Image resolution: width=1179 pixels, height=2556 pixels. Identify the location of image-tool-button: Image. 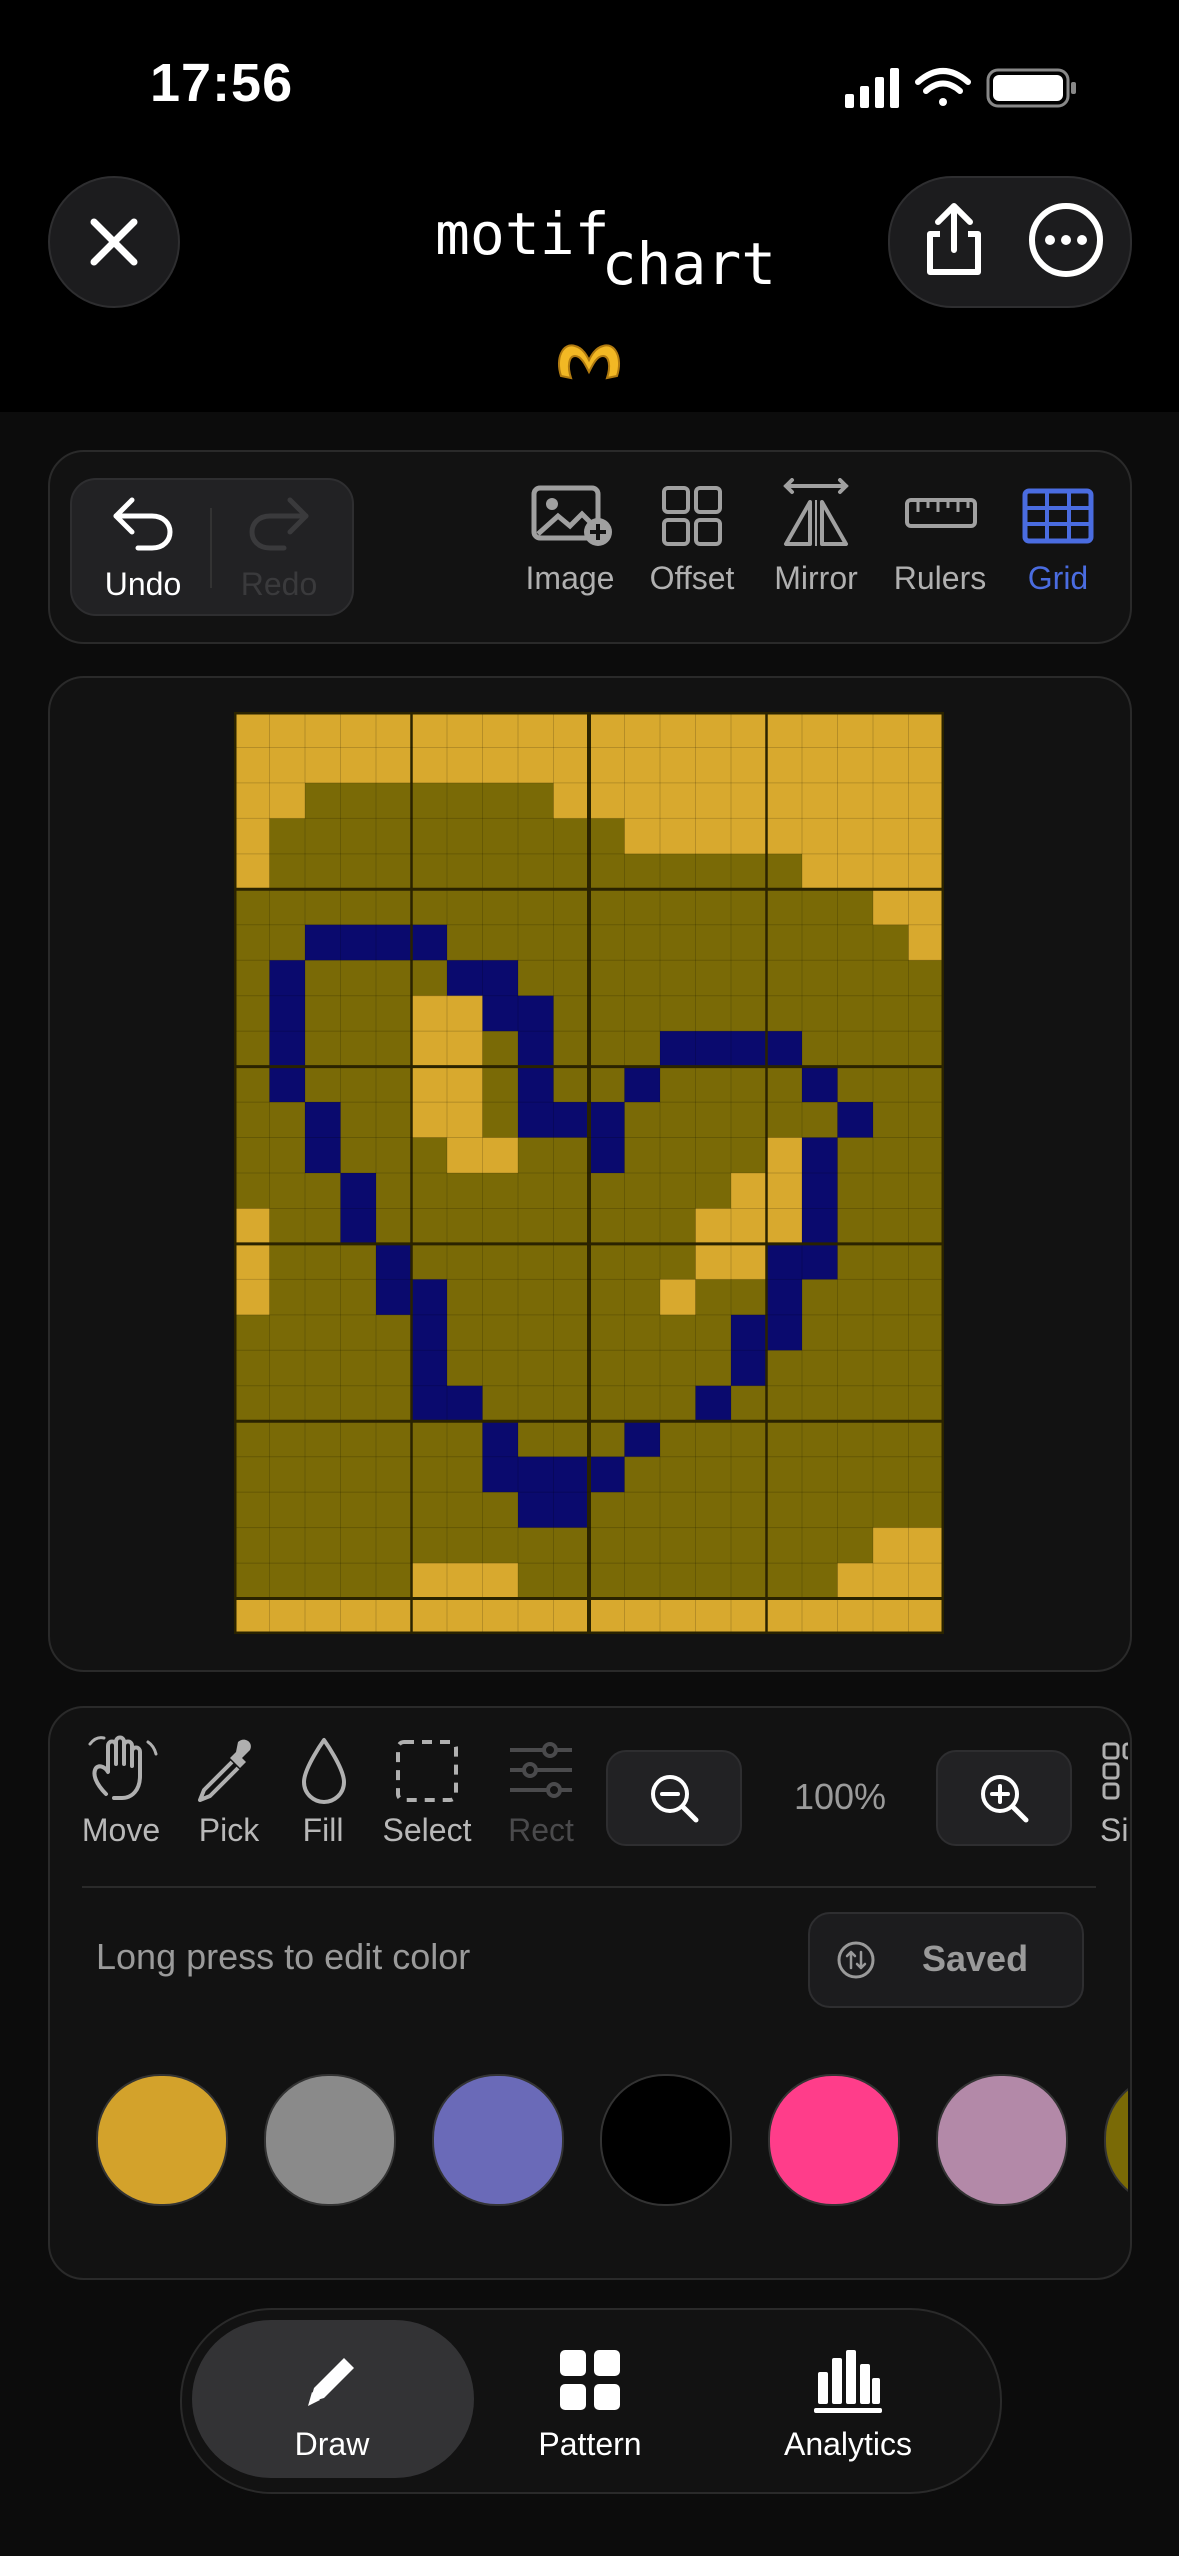
(570, 541).